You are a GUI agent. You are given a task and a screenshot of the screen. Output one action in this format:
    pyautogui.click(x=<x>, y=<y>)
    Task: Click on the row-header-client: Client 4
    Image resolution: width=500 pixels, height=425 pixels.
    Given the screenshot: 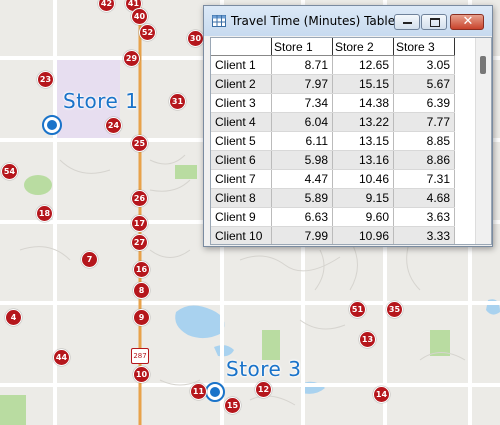 What is the action you would take?
    pyautogui.click(x=241, y=122)
    